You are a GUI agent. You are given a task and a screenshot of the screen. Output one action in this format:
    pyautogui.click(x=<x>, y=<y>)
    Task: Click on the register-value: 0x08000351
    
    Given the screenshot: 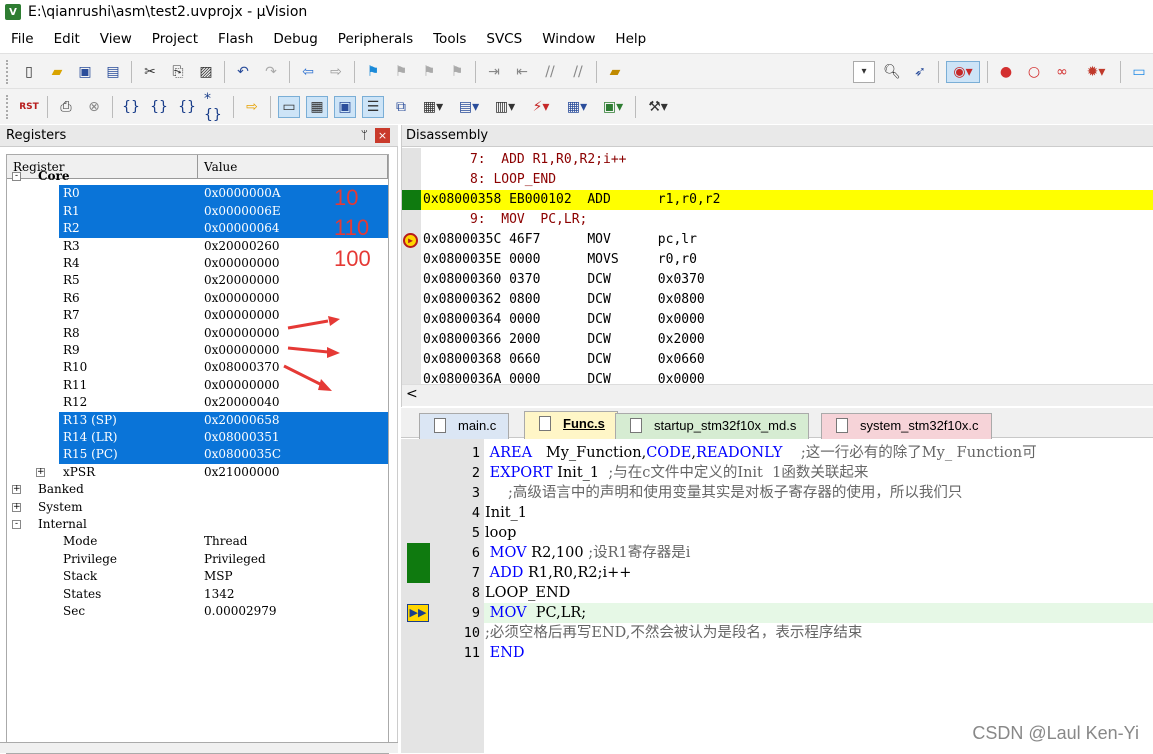 What is the action you would take?
    pyautogui.click(x=241, y=437)
    